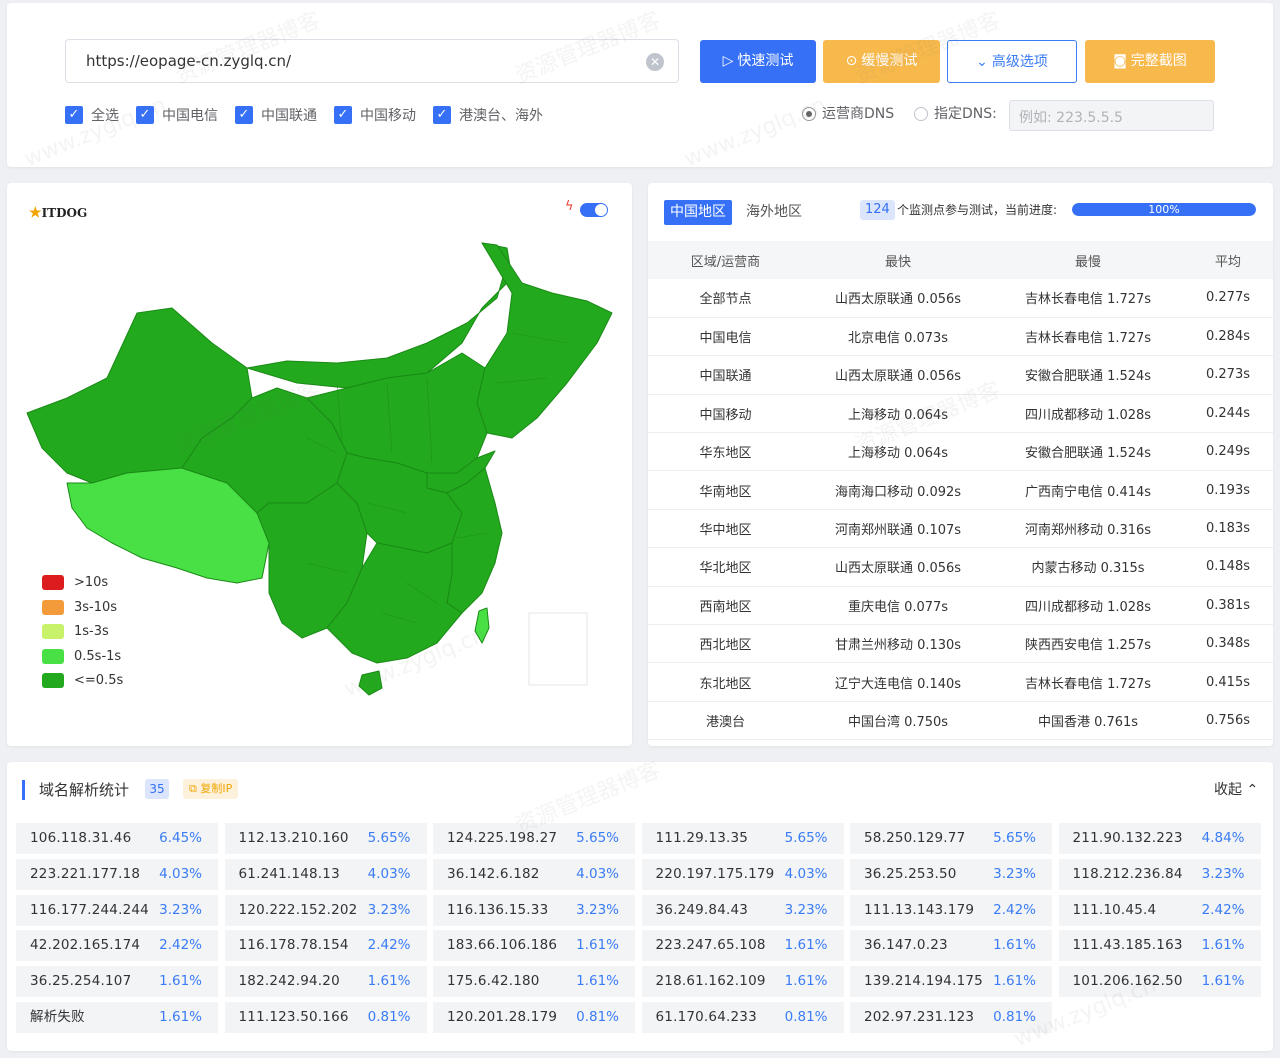 The width and height of the screenshot is (1280, 1058). What do you see at coordinates (898, 260) in the screenshot?
I see `col-header-fastest: 最快` at bounding box center [898, 260].